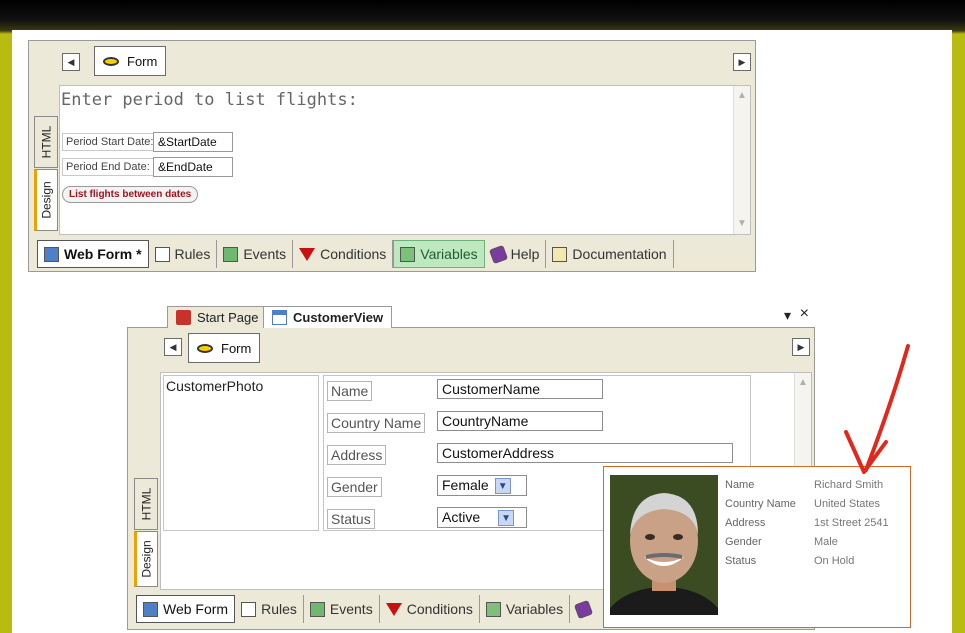  Describe the element at coordinates (209, 100) in the screenshot. I see `page-heading: Enter period to list flights:` at that location.